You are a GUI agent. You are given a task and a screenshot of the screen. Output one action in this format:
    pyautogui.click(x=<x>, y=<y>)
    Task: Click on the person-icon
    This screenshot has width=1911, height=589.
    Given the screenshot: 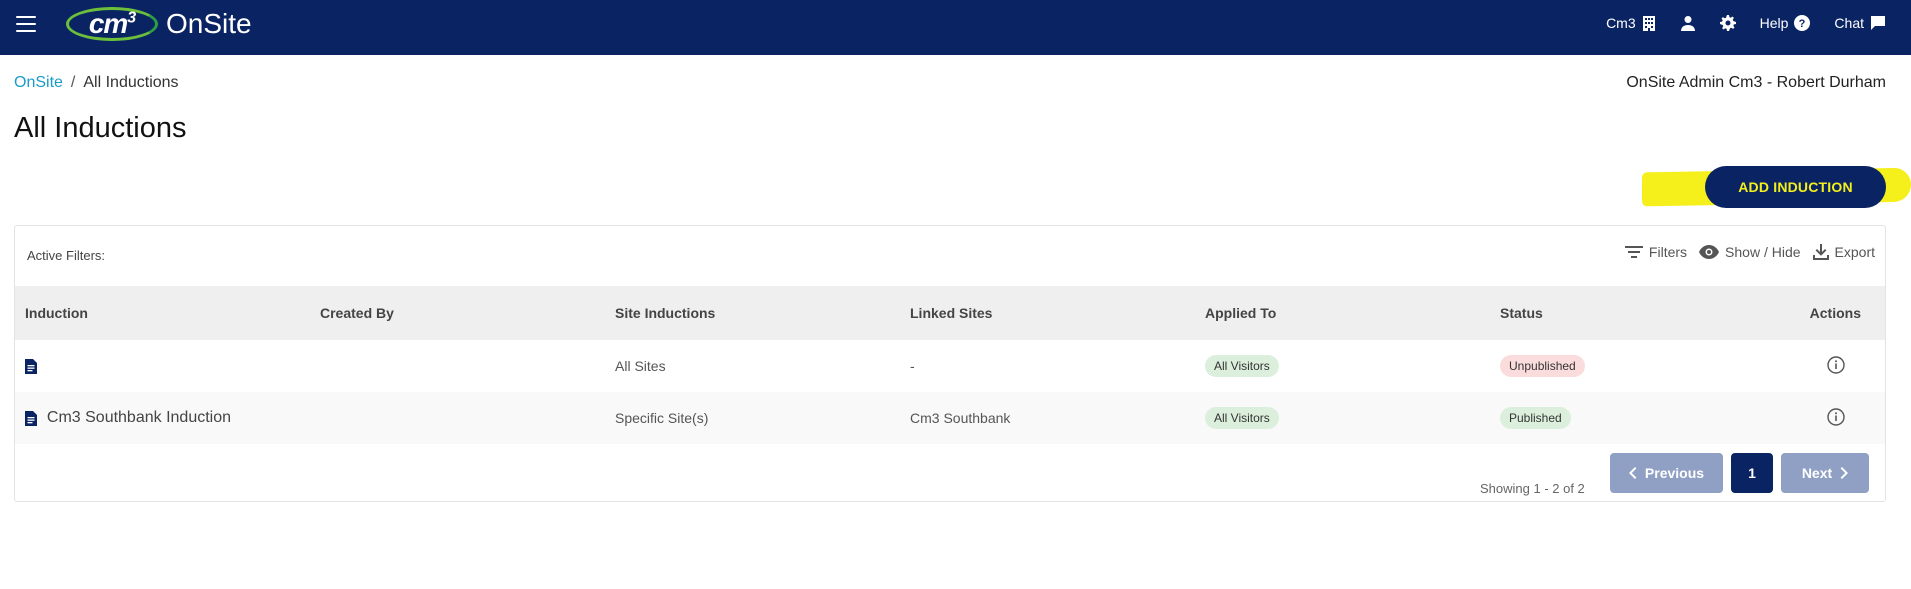 What is the action you would take?
    pyautogui.click(x=1687, y=23)
    